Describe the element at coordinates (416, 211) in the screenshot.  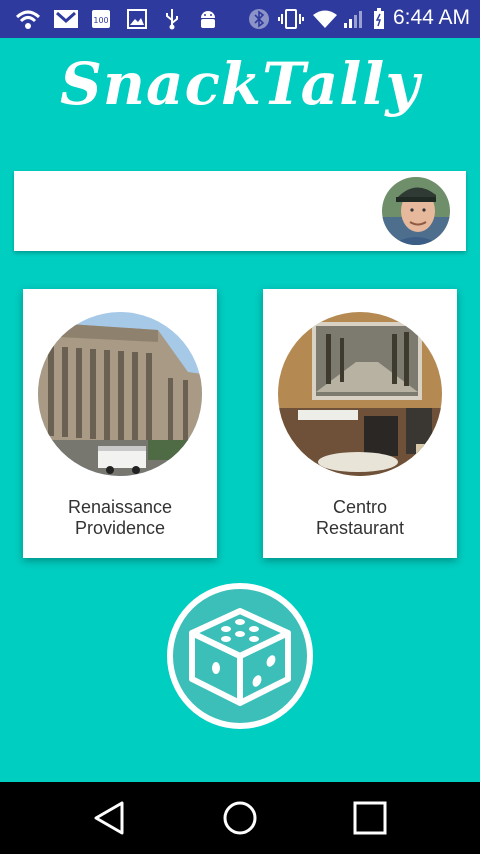
I see `user-avatar` at that location.